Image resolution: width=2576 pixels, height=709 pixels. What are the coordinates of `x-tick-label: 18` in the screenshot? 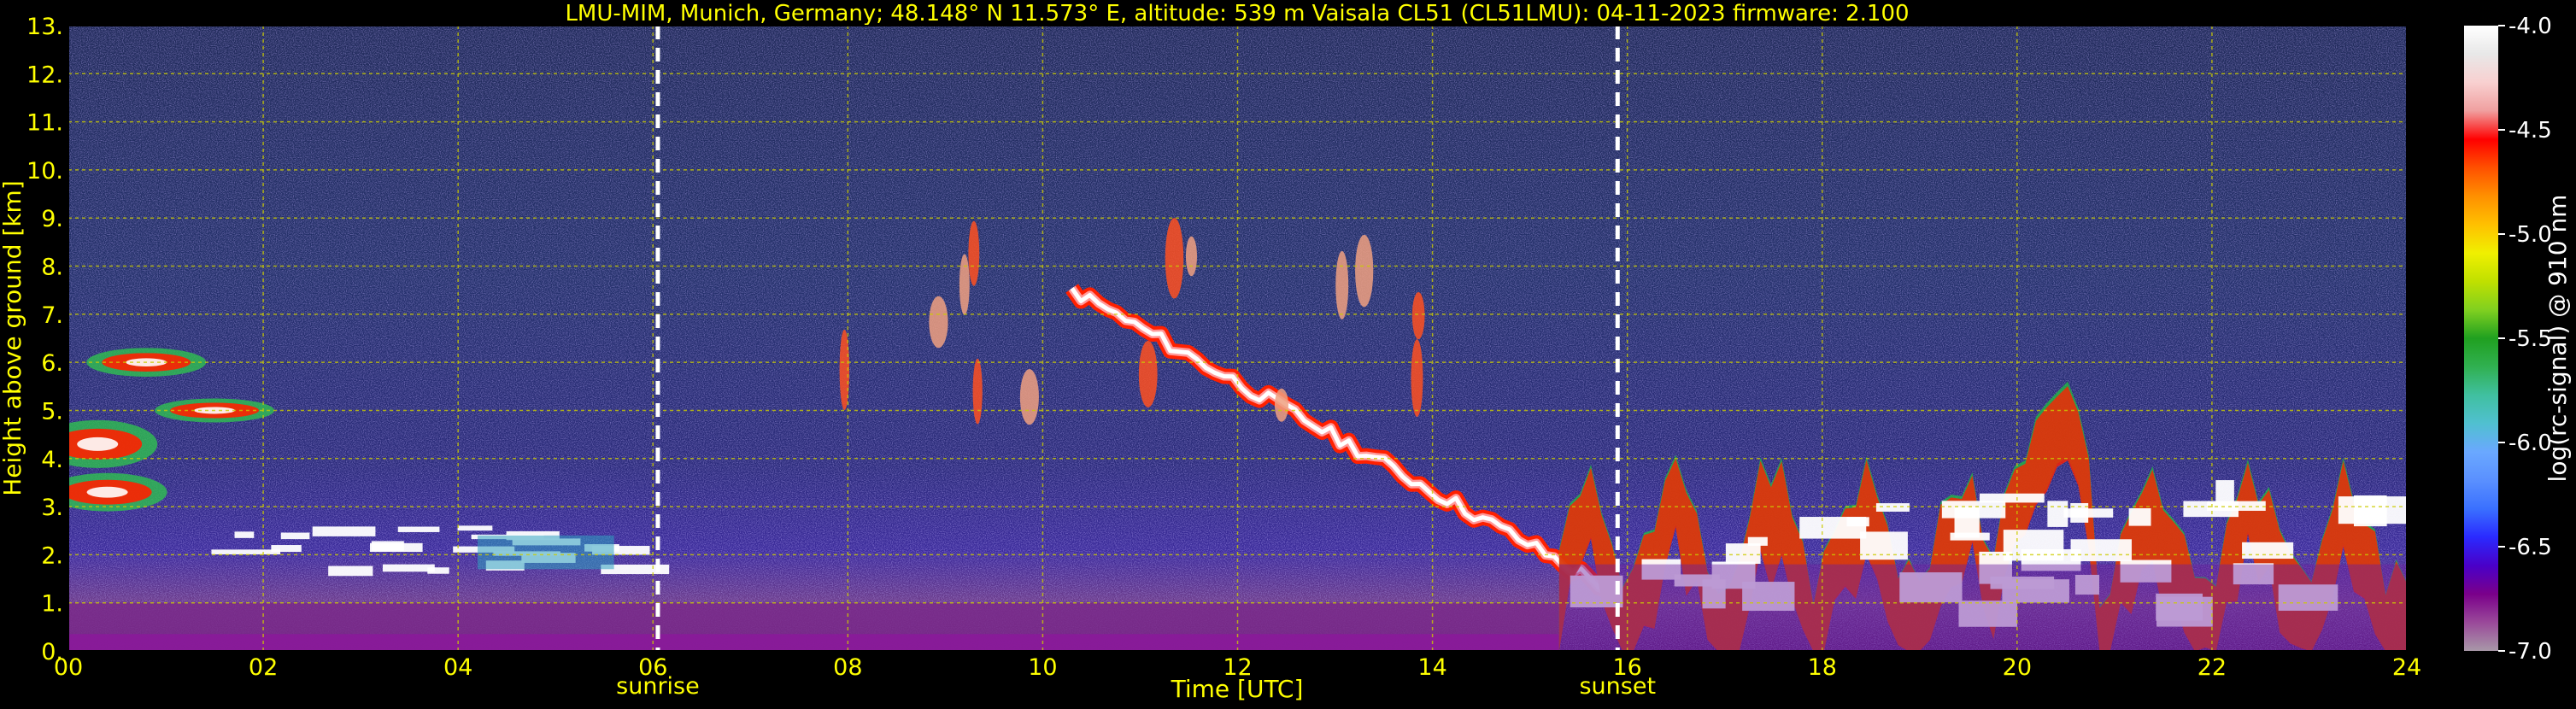 It's located at (1822, 667).